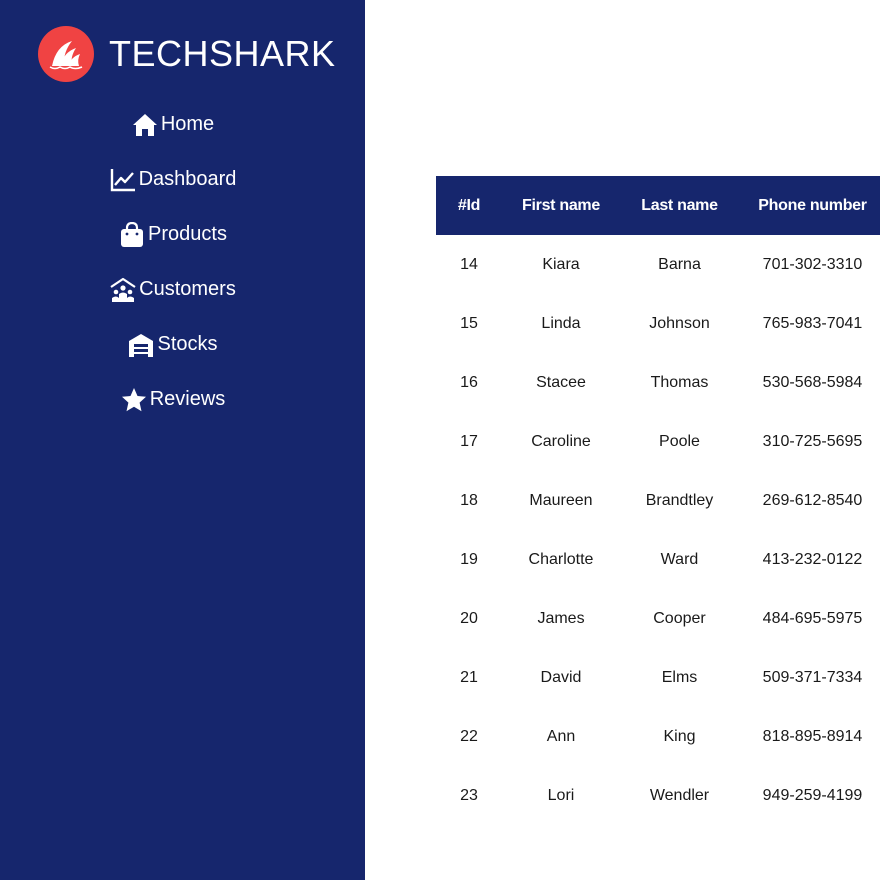 Image resolution: width=880 pixels, height=880 pixels. Describe the element at coordinates (561, 441) in the screenshot. I see `cell-first-name: Caroline` at that location.